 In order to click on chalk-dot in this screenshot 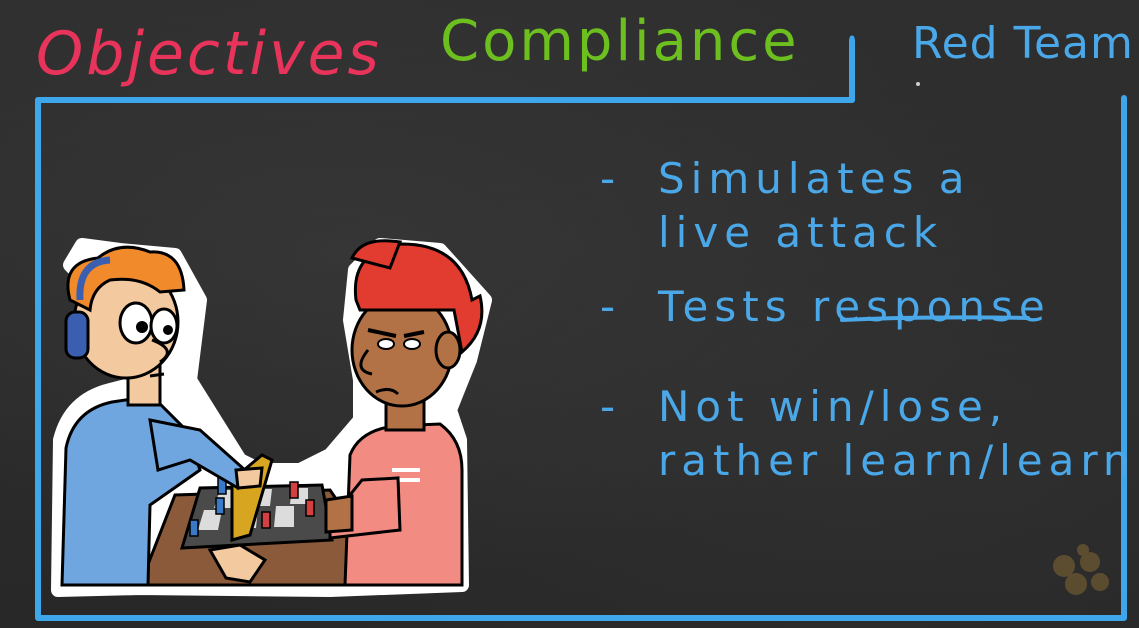, I will do `click(918, 84)`.